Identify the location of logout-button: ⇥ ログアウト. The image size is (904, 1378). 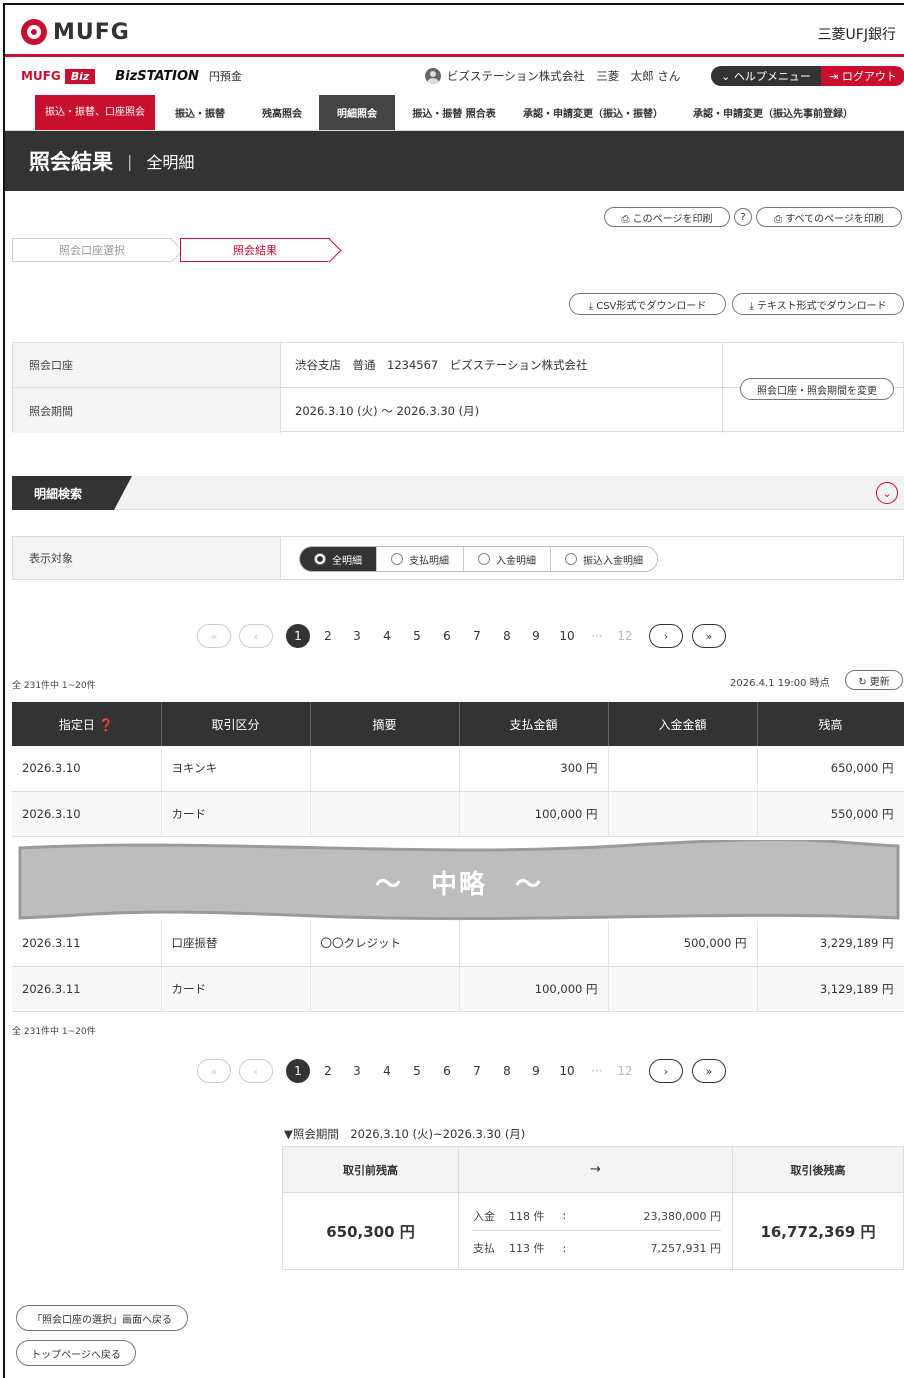
(862, 76).